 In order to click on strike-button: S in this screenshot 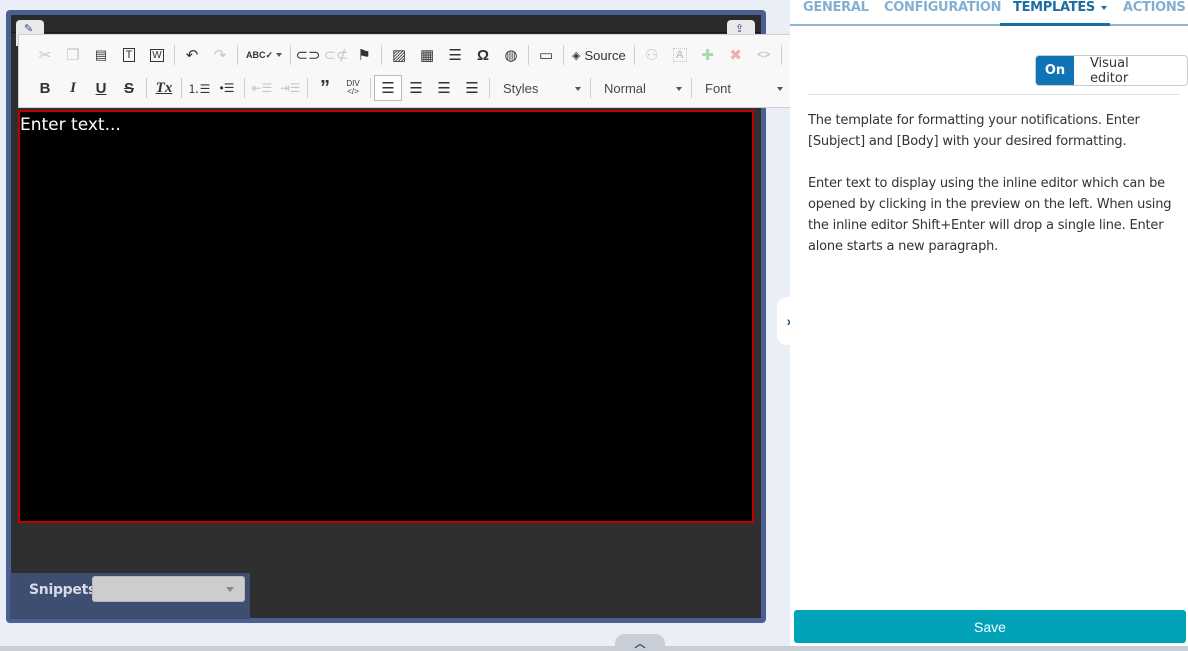, I will do `click(129, 88)`.